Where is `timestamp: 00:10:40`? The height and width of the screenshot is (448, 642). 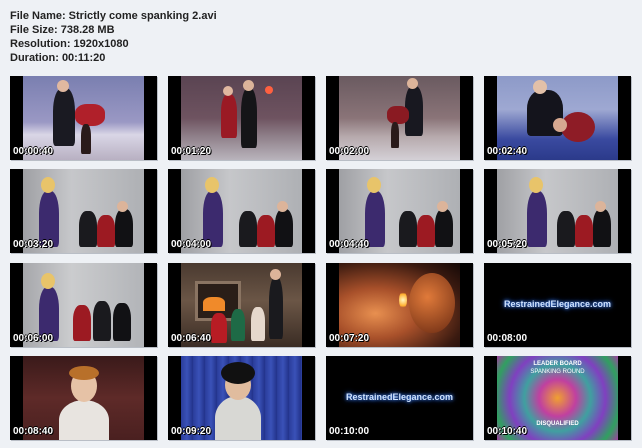 timestamp: 00:10:40 is located at coordinates (507, 431).